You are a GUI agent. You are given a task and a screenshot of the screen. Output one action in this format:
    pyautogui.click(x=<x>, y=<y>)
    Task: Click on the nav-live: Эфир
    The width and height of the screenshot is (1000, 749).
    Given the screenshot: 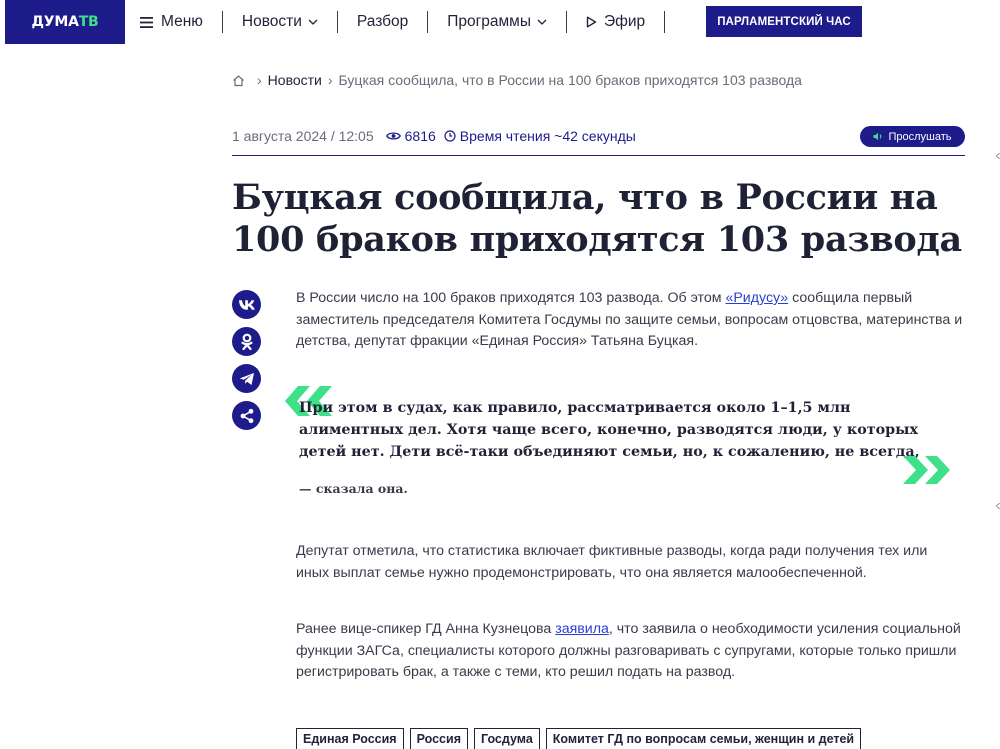 What is the action you would take?
    pyautogui.click(x=615, y=22)
    